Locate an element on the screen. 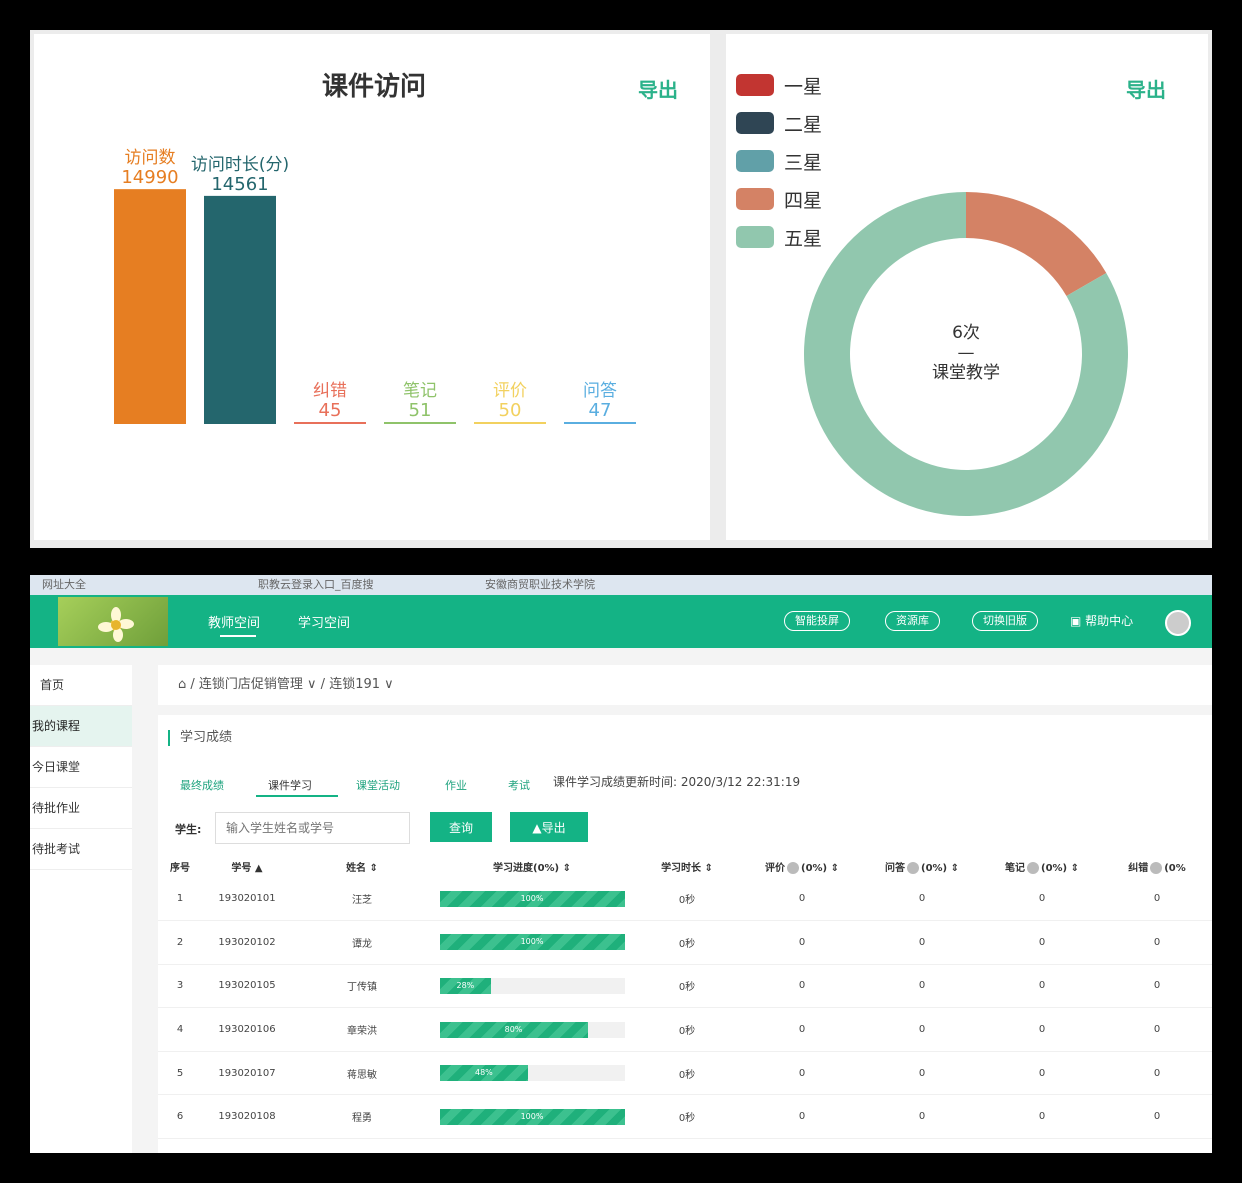 The height and width of the screenshot is (1183, 1242). col-eval: 评价 (0%) ⇕ is located at coordinates (802, 866).